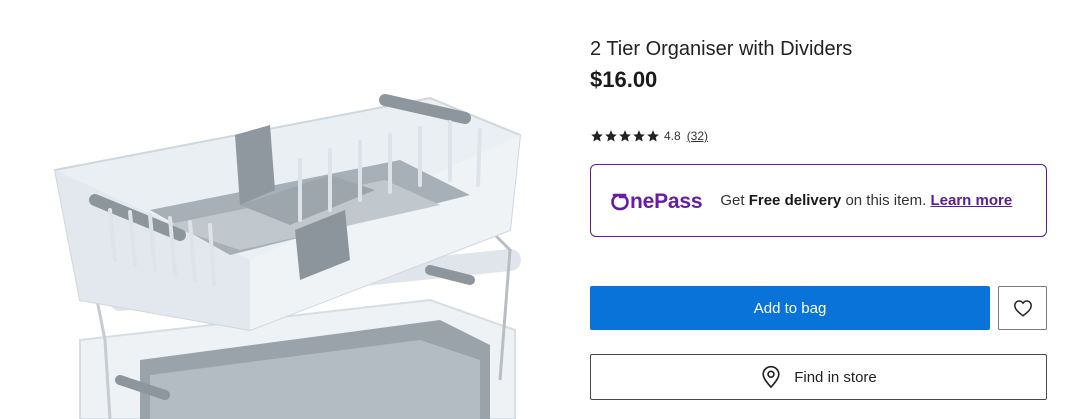 The height and width of the screenshot is (419, 1080). Describe the element at coordinates (971, 200) in the screenshot. I see `learn-more-link: Learn more` at that location.